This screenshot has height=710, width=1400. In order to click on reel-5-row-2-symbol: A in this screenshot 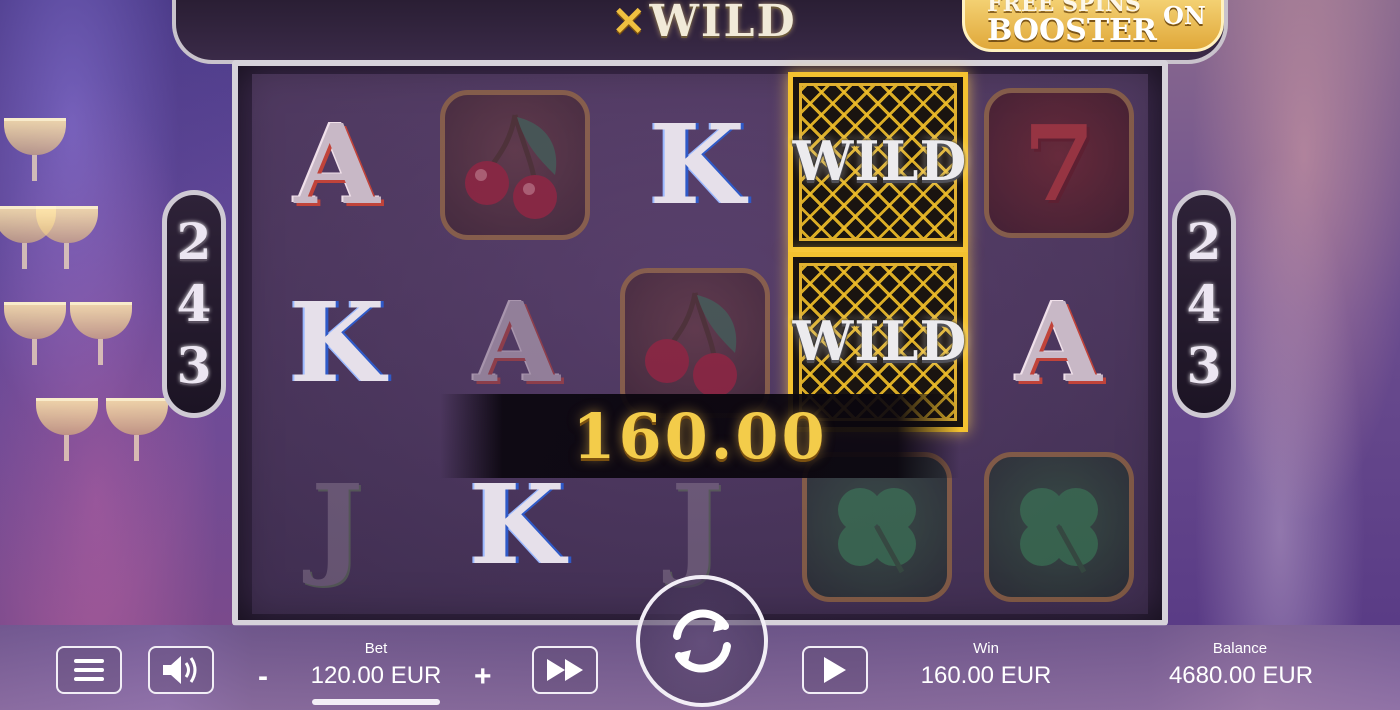, I will do `click(1059, 343)`.